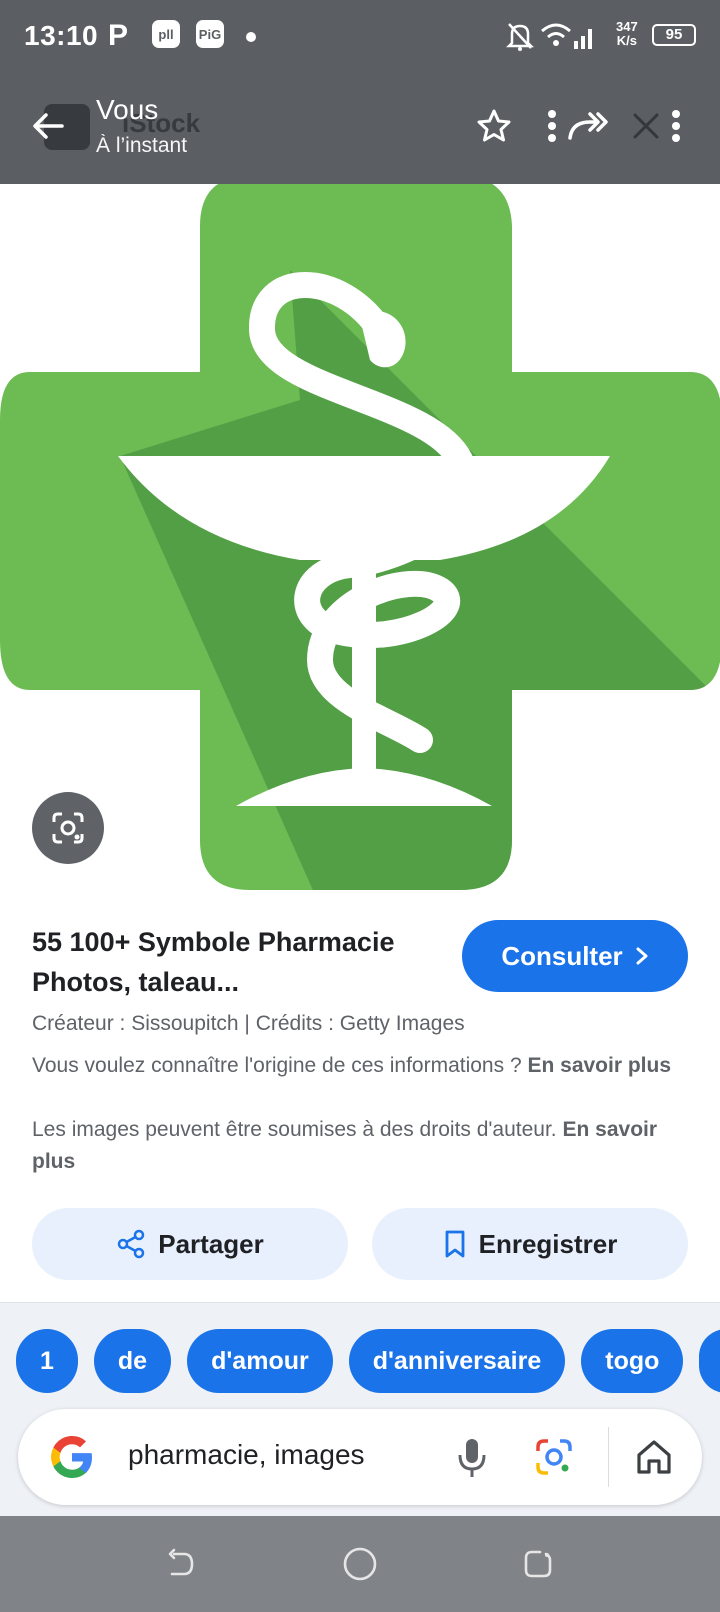 The height and width of the screenshot is (1612, 720). What do you see at coordinates (520, 36) in the screenshot?
I see `bell-off-icon` at bounding box center [520, 36].